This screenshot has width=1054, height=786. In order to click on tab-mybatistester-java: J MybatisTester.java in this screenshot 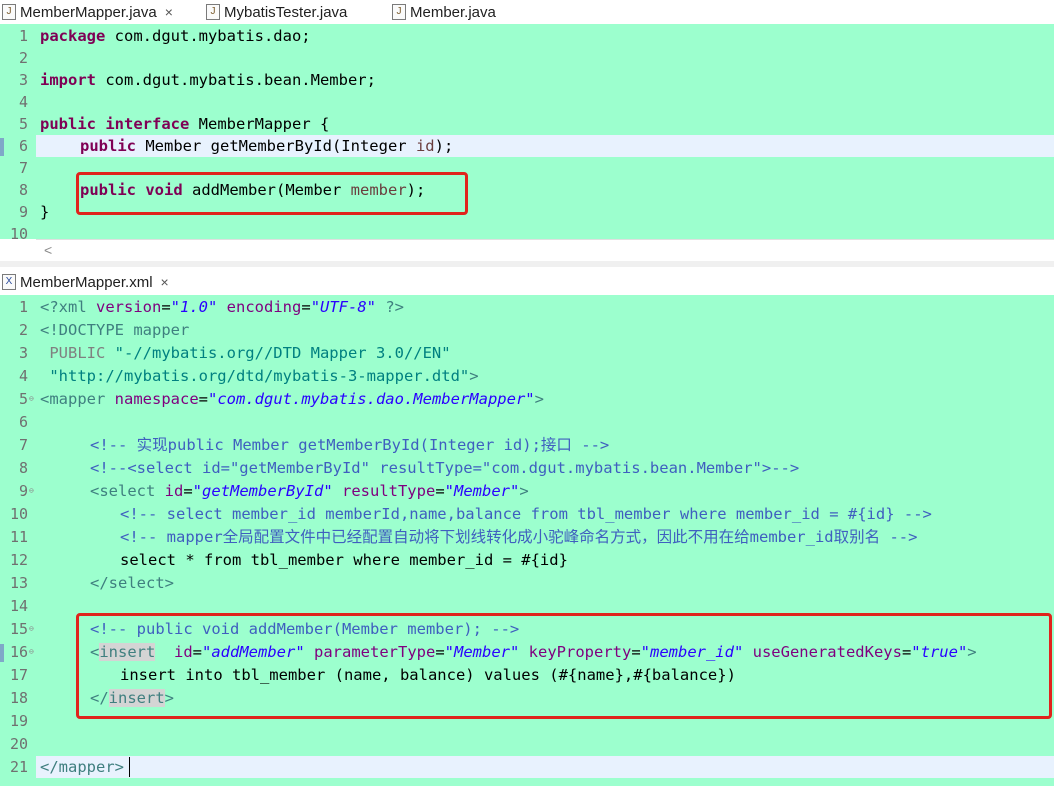, I will do `click(276, 12)`.